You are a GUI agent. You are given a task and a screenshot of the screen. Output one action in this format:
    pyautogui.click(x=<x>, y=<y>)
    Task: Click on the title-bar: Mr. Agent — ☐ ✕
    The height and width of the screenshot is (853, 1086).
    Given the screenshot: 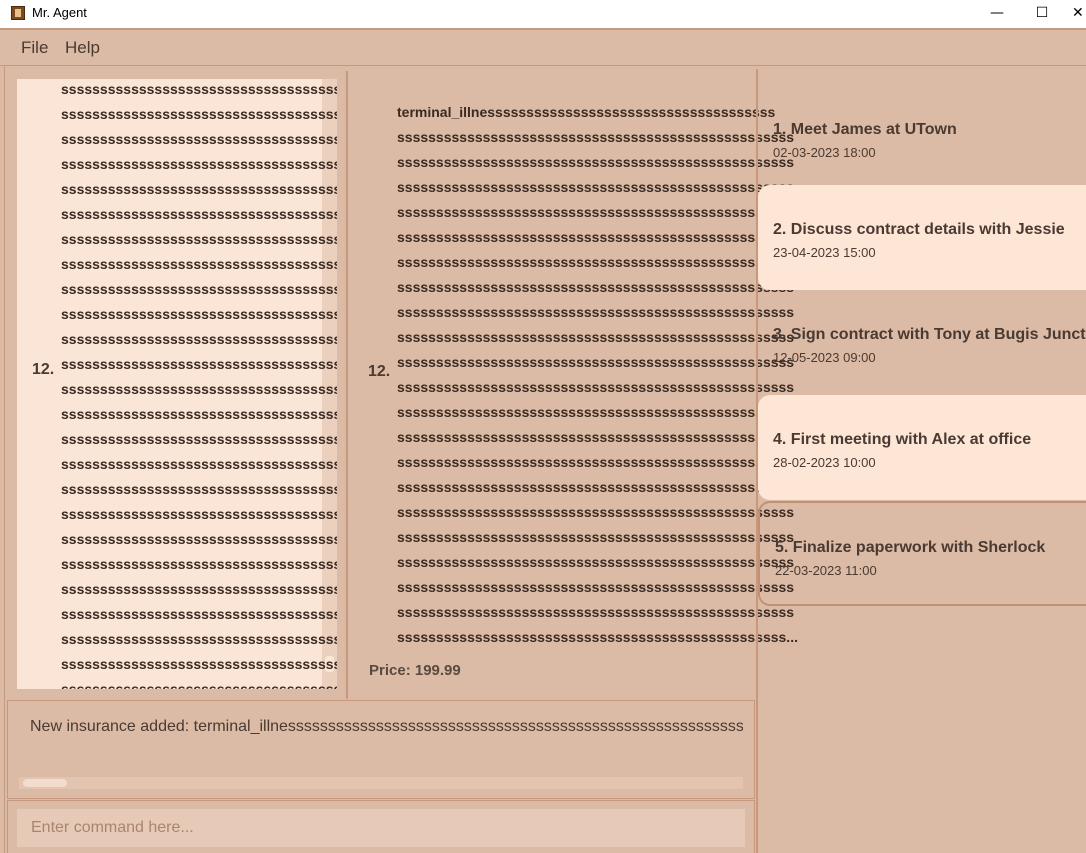 What is the action you would take?
    pyautogui.click(x=543, y=13)
    